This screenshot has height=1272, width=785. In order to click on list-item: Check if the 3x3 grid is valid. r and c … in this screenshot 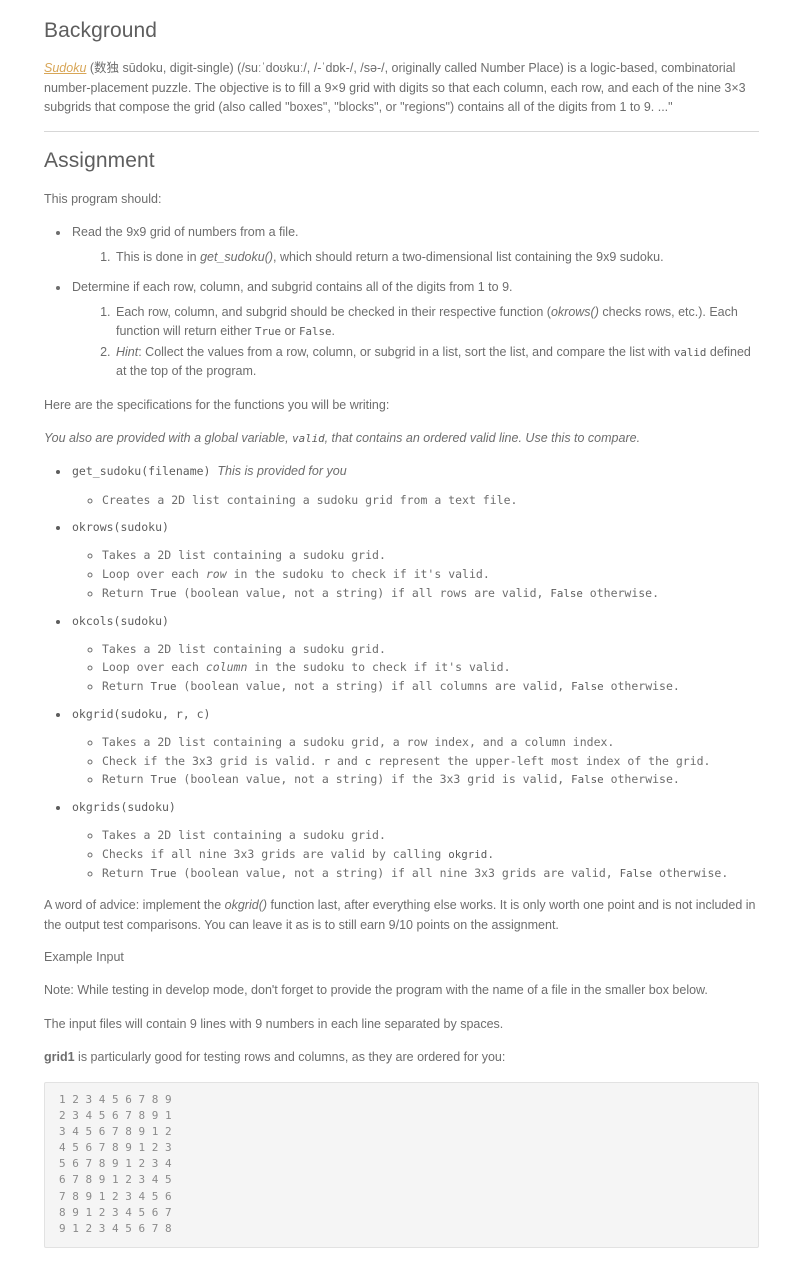, I will do `click(430, 762)`.